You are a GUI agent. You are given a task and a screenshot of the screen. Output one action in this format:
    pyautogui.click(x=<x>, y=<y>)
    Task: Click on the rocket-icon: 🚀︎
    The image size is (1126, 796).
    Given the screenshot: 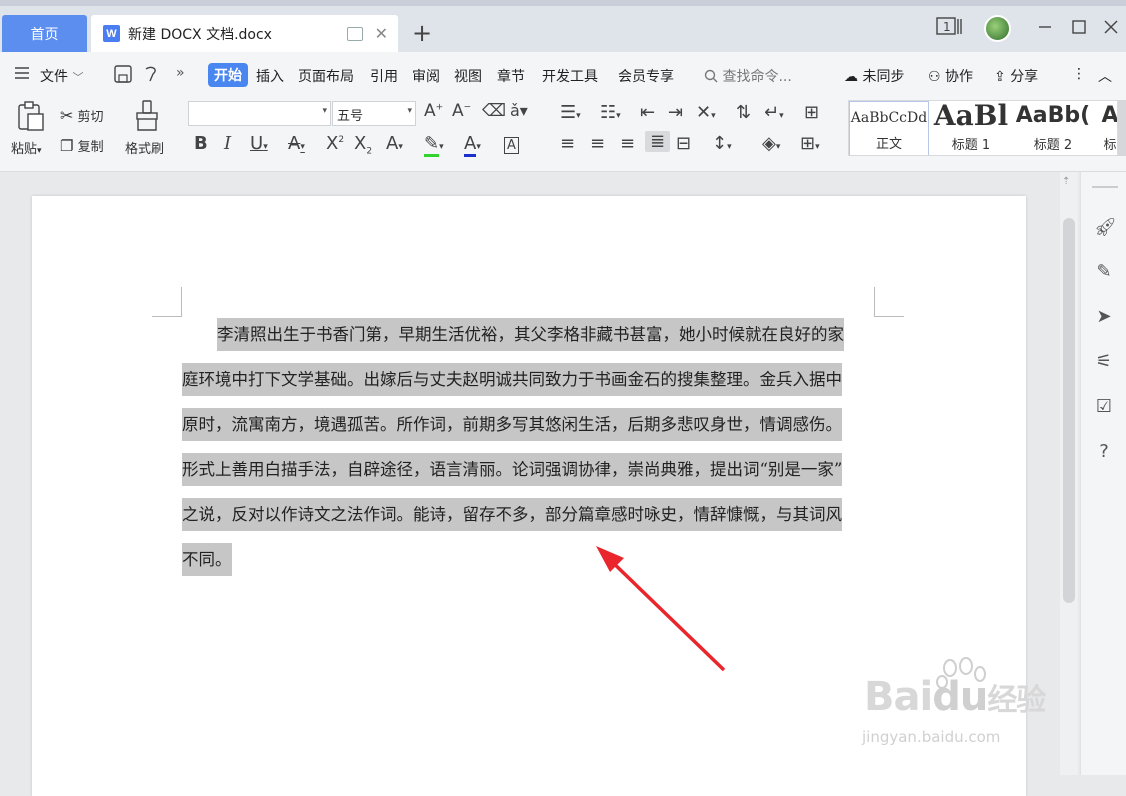 What is the action you would take?
    pyautogui.click(x=1105, y=228)
    